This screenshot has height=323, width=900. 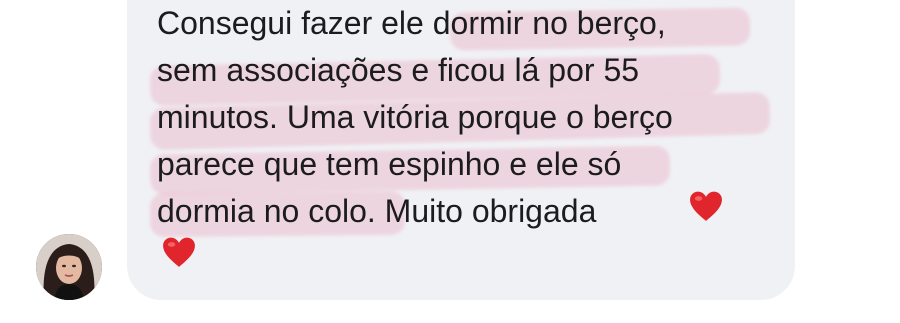 I want to click on avatar, so click(x=69, y=267).